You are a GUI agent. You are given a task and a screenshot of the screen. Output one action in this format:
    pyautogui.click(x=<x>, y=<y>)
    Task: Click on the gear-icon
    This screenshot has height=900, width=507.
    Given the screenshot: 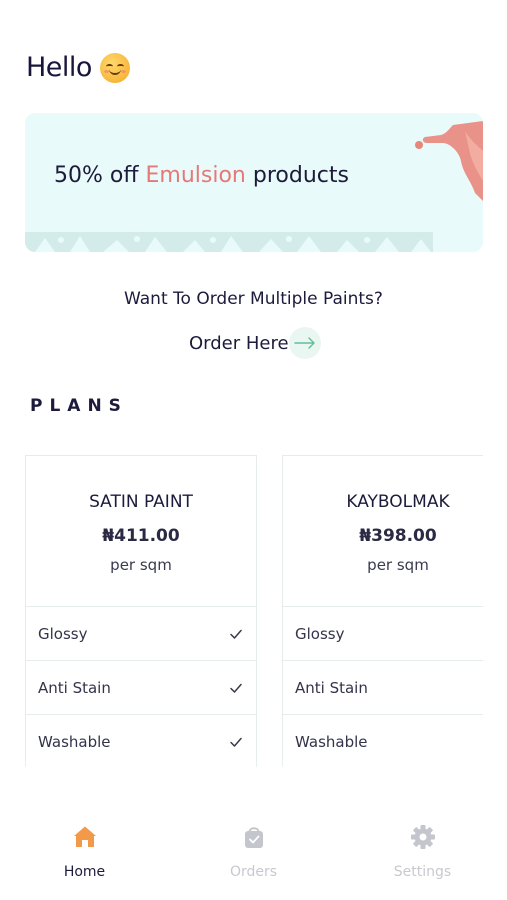 What is the action you would take?
    pyautogui.click(x=422, y=837)
    